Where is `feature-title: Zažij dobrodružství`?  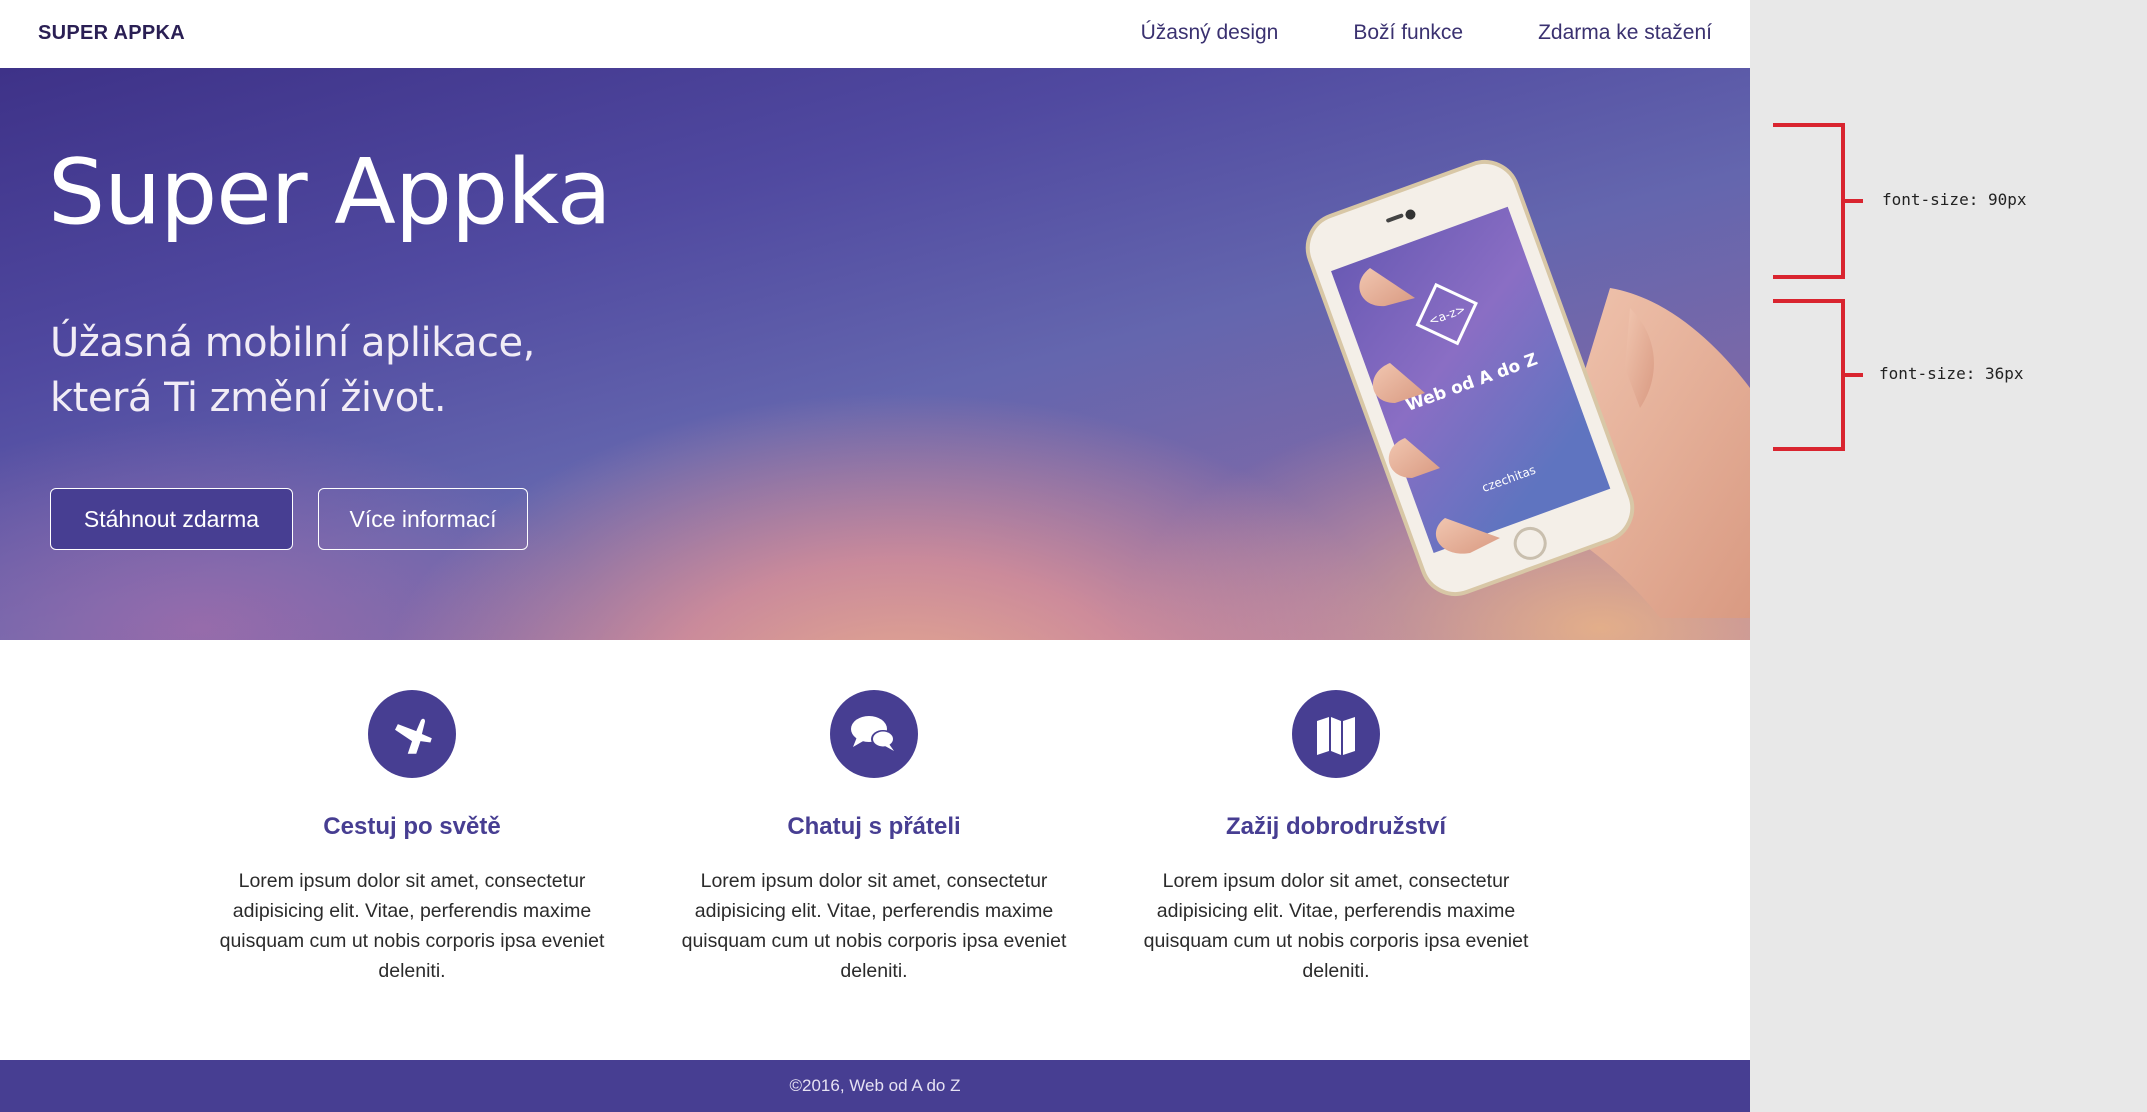
feature-title: Zažij dobrodružství is located at coordinates (1335, 826).